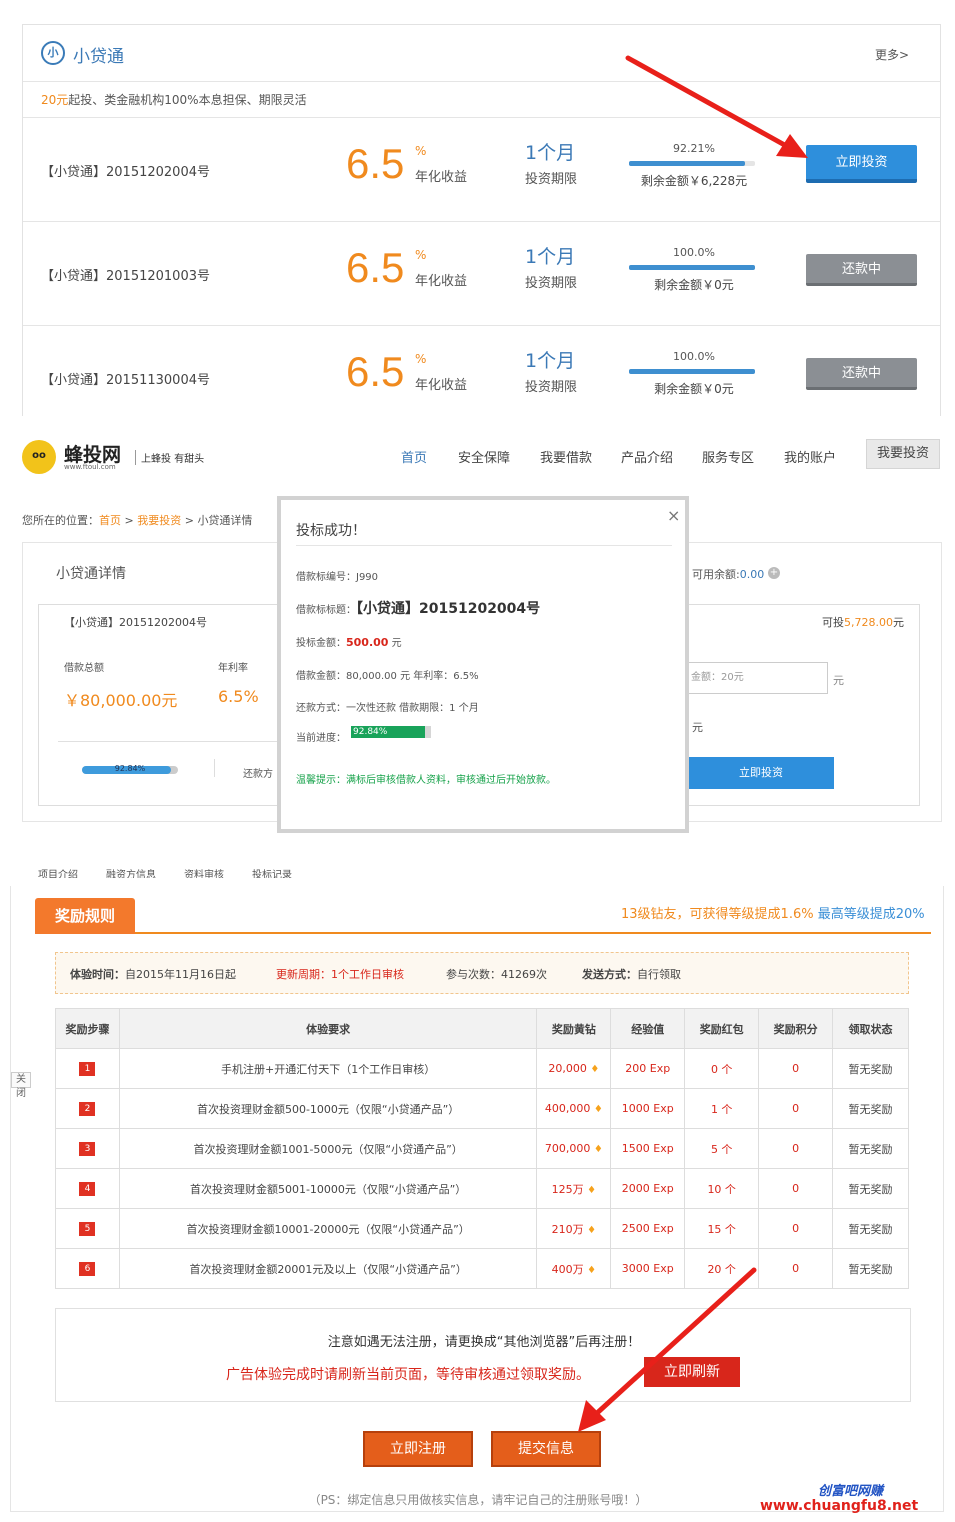 This screenshot has height=1522, width=955. What do you see at coordinates (566, 456) in the screenshot?
I see `nav-borrow: 我要借款` at bounding box center [566, 456].